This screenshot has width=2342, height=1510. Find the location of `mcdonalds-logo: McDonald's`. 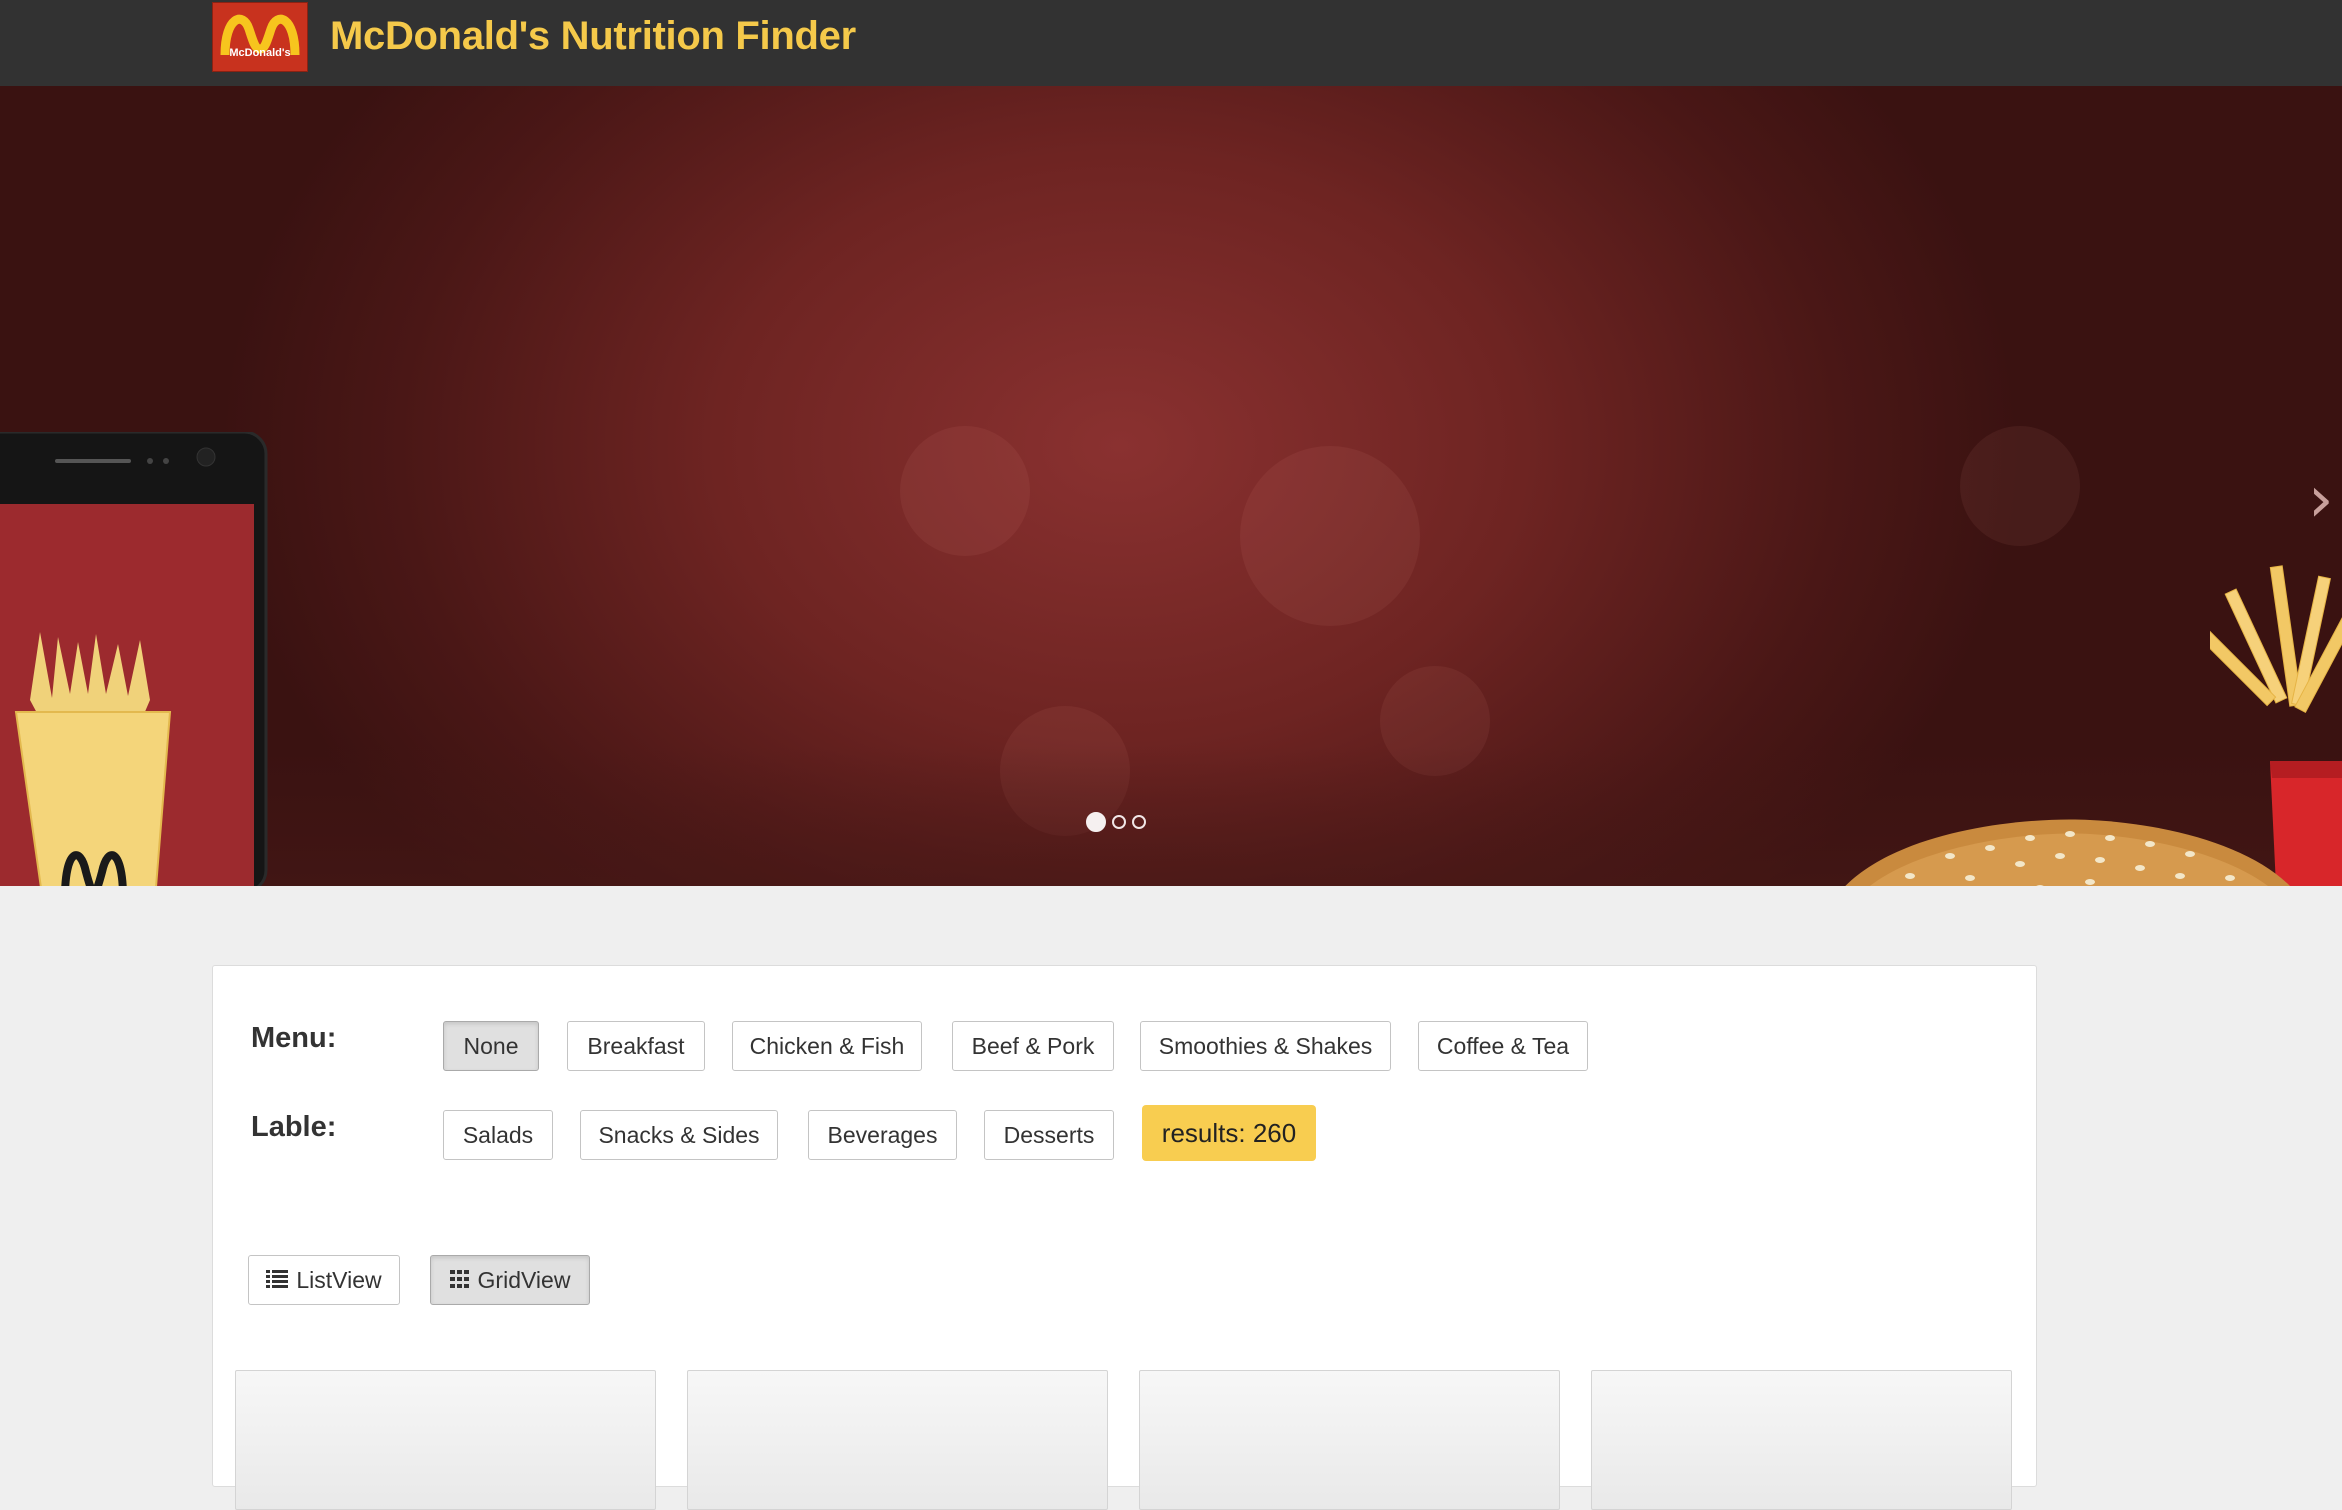

mcdonalds-logo: McDonald's is located at coordinates (260, 37).